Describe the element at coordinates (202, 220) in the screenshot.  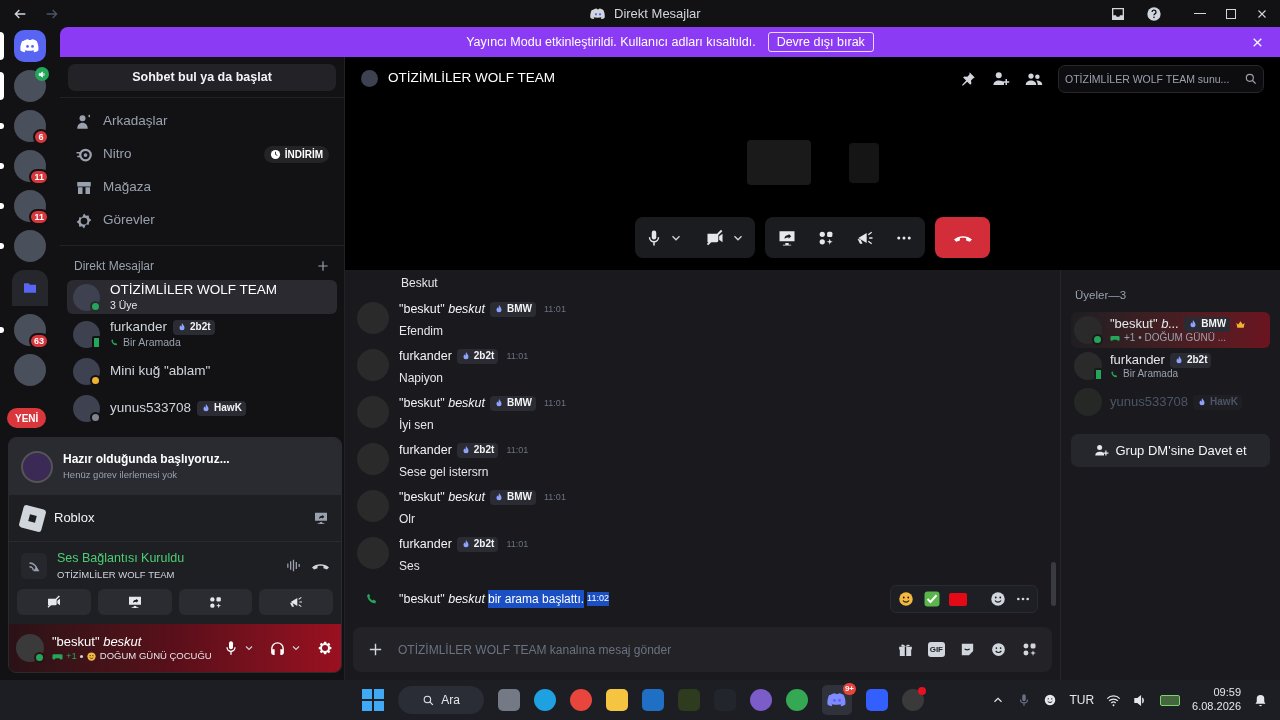
I see `nav-item: Görevler` at that location.